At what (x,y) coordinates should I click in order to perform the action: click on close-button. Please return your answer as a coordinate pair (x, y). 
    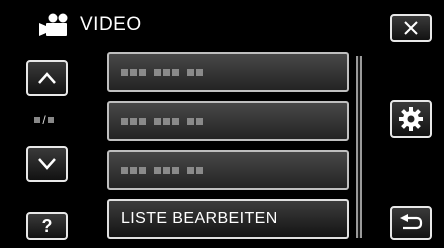
    Looking at the image, I should click on (411, 28).